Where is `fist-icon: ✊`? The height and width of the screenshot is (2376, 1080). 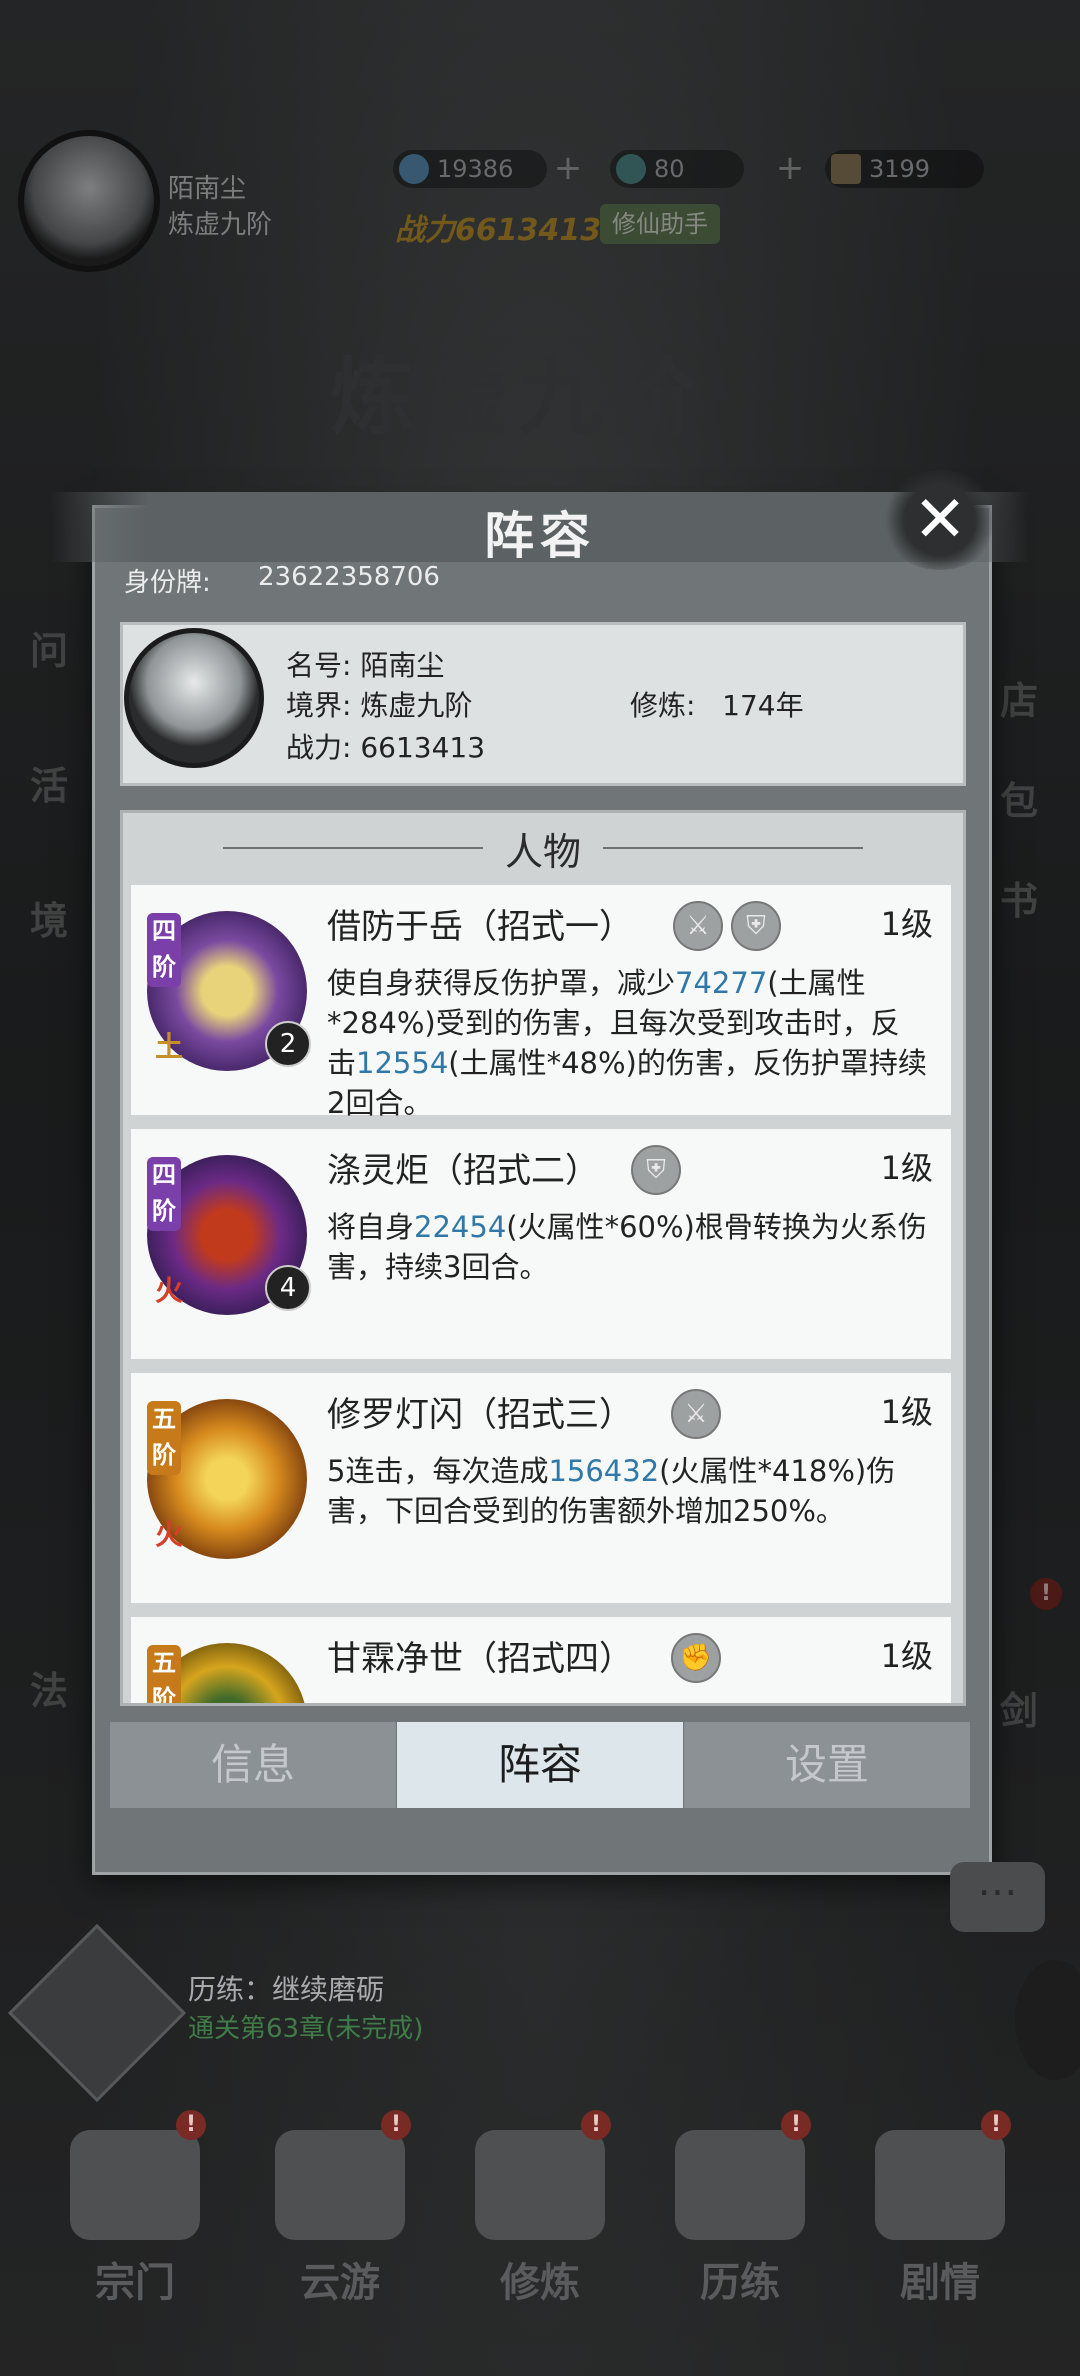 fist-icon: ✊ is located at coordinates (696, 1658).